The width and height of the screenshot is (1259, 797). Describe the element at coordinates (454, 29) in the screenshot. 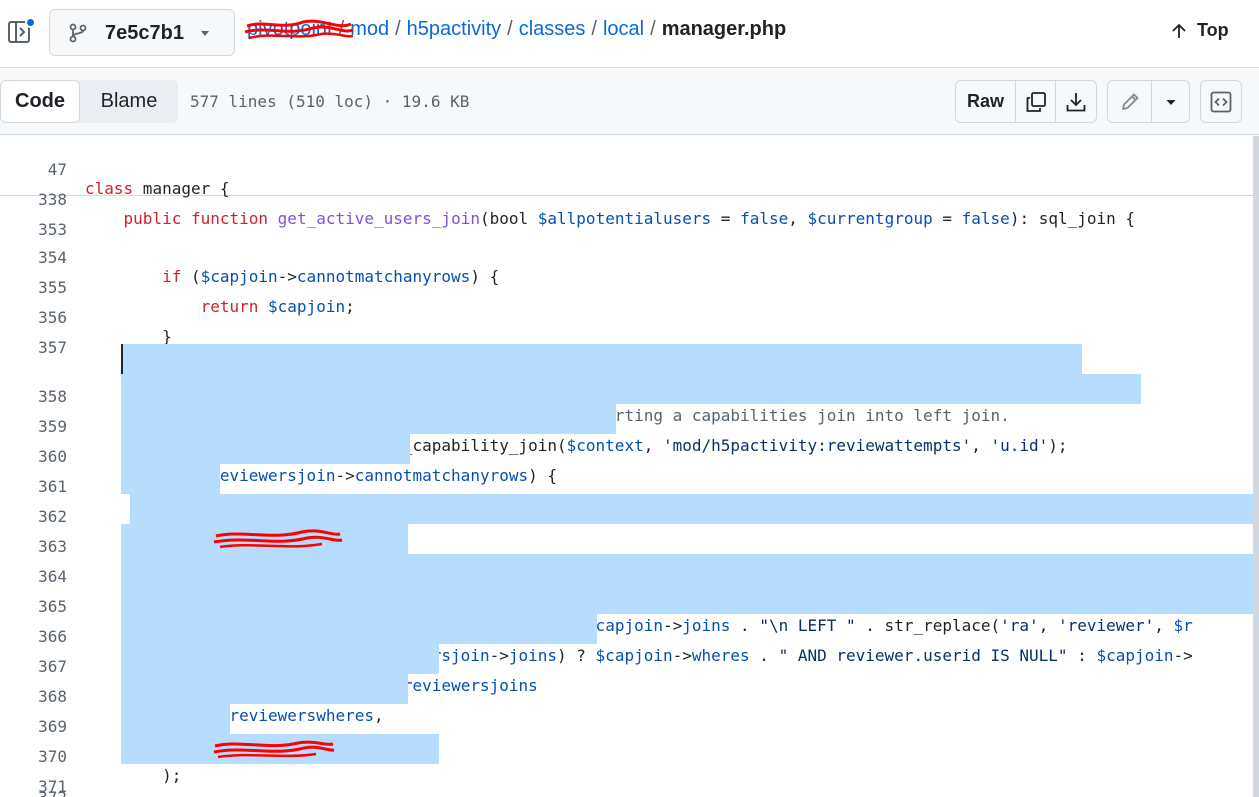

I see `breadcrumb-link-h5pactivity: h5pactivity` at that location.